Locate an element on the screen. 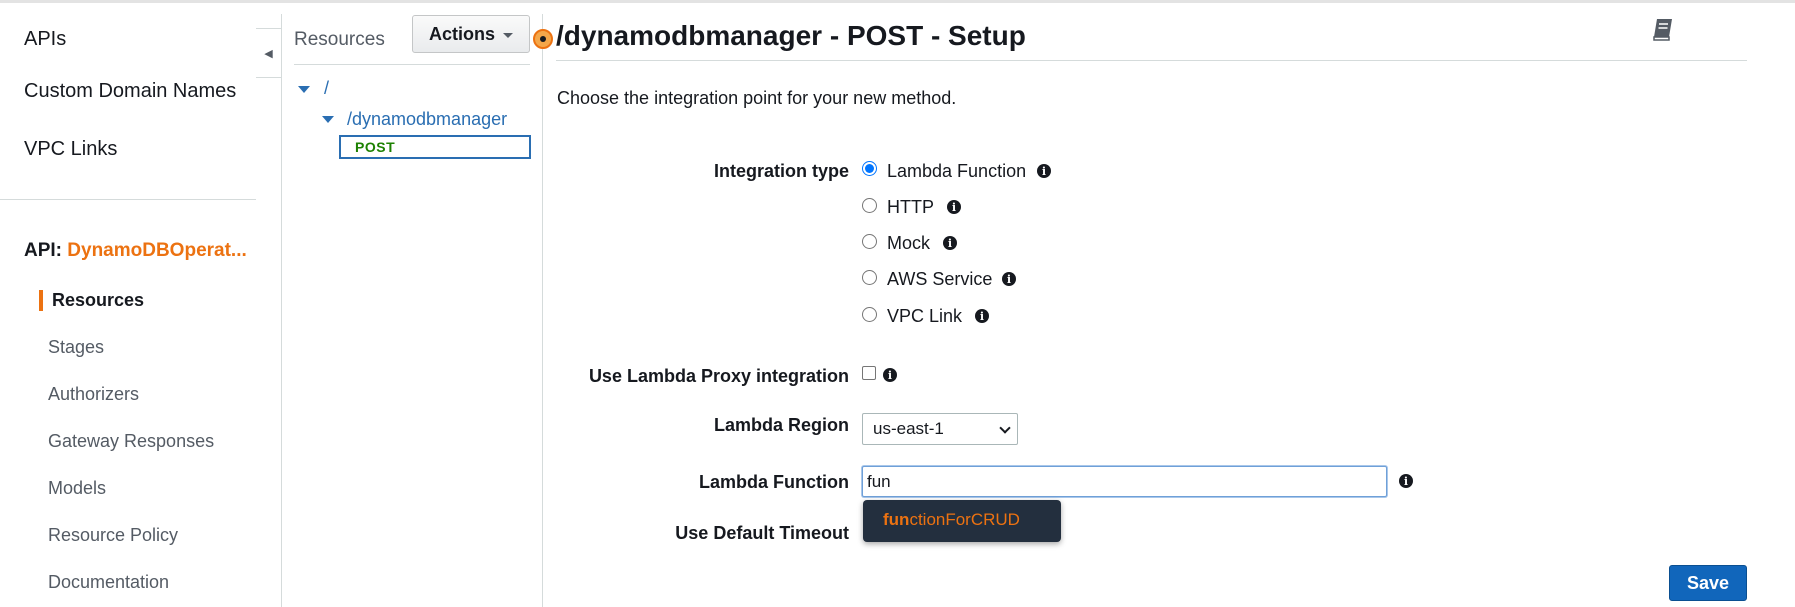 This screenshot has width=1795, height=607. actions-button: Actions is located at coordinates (471, 34).